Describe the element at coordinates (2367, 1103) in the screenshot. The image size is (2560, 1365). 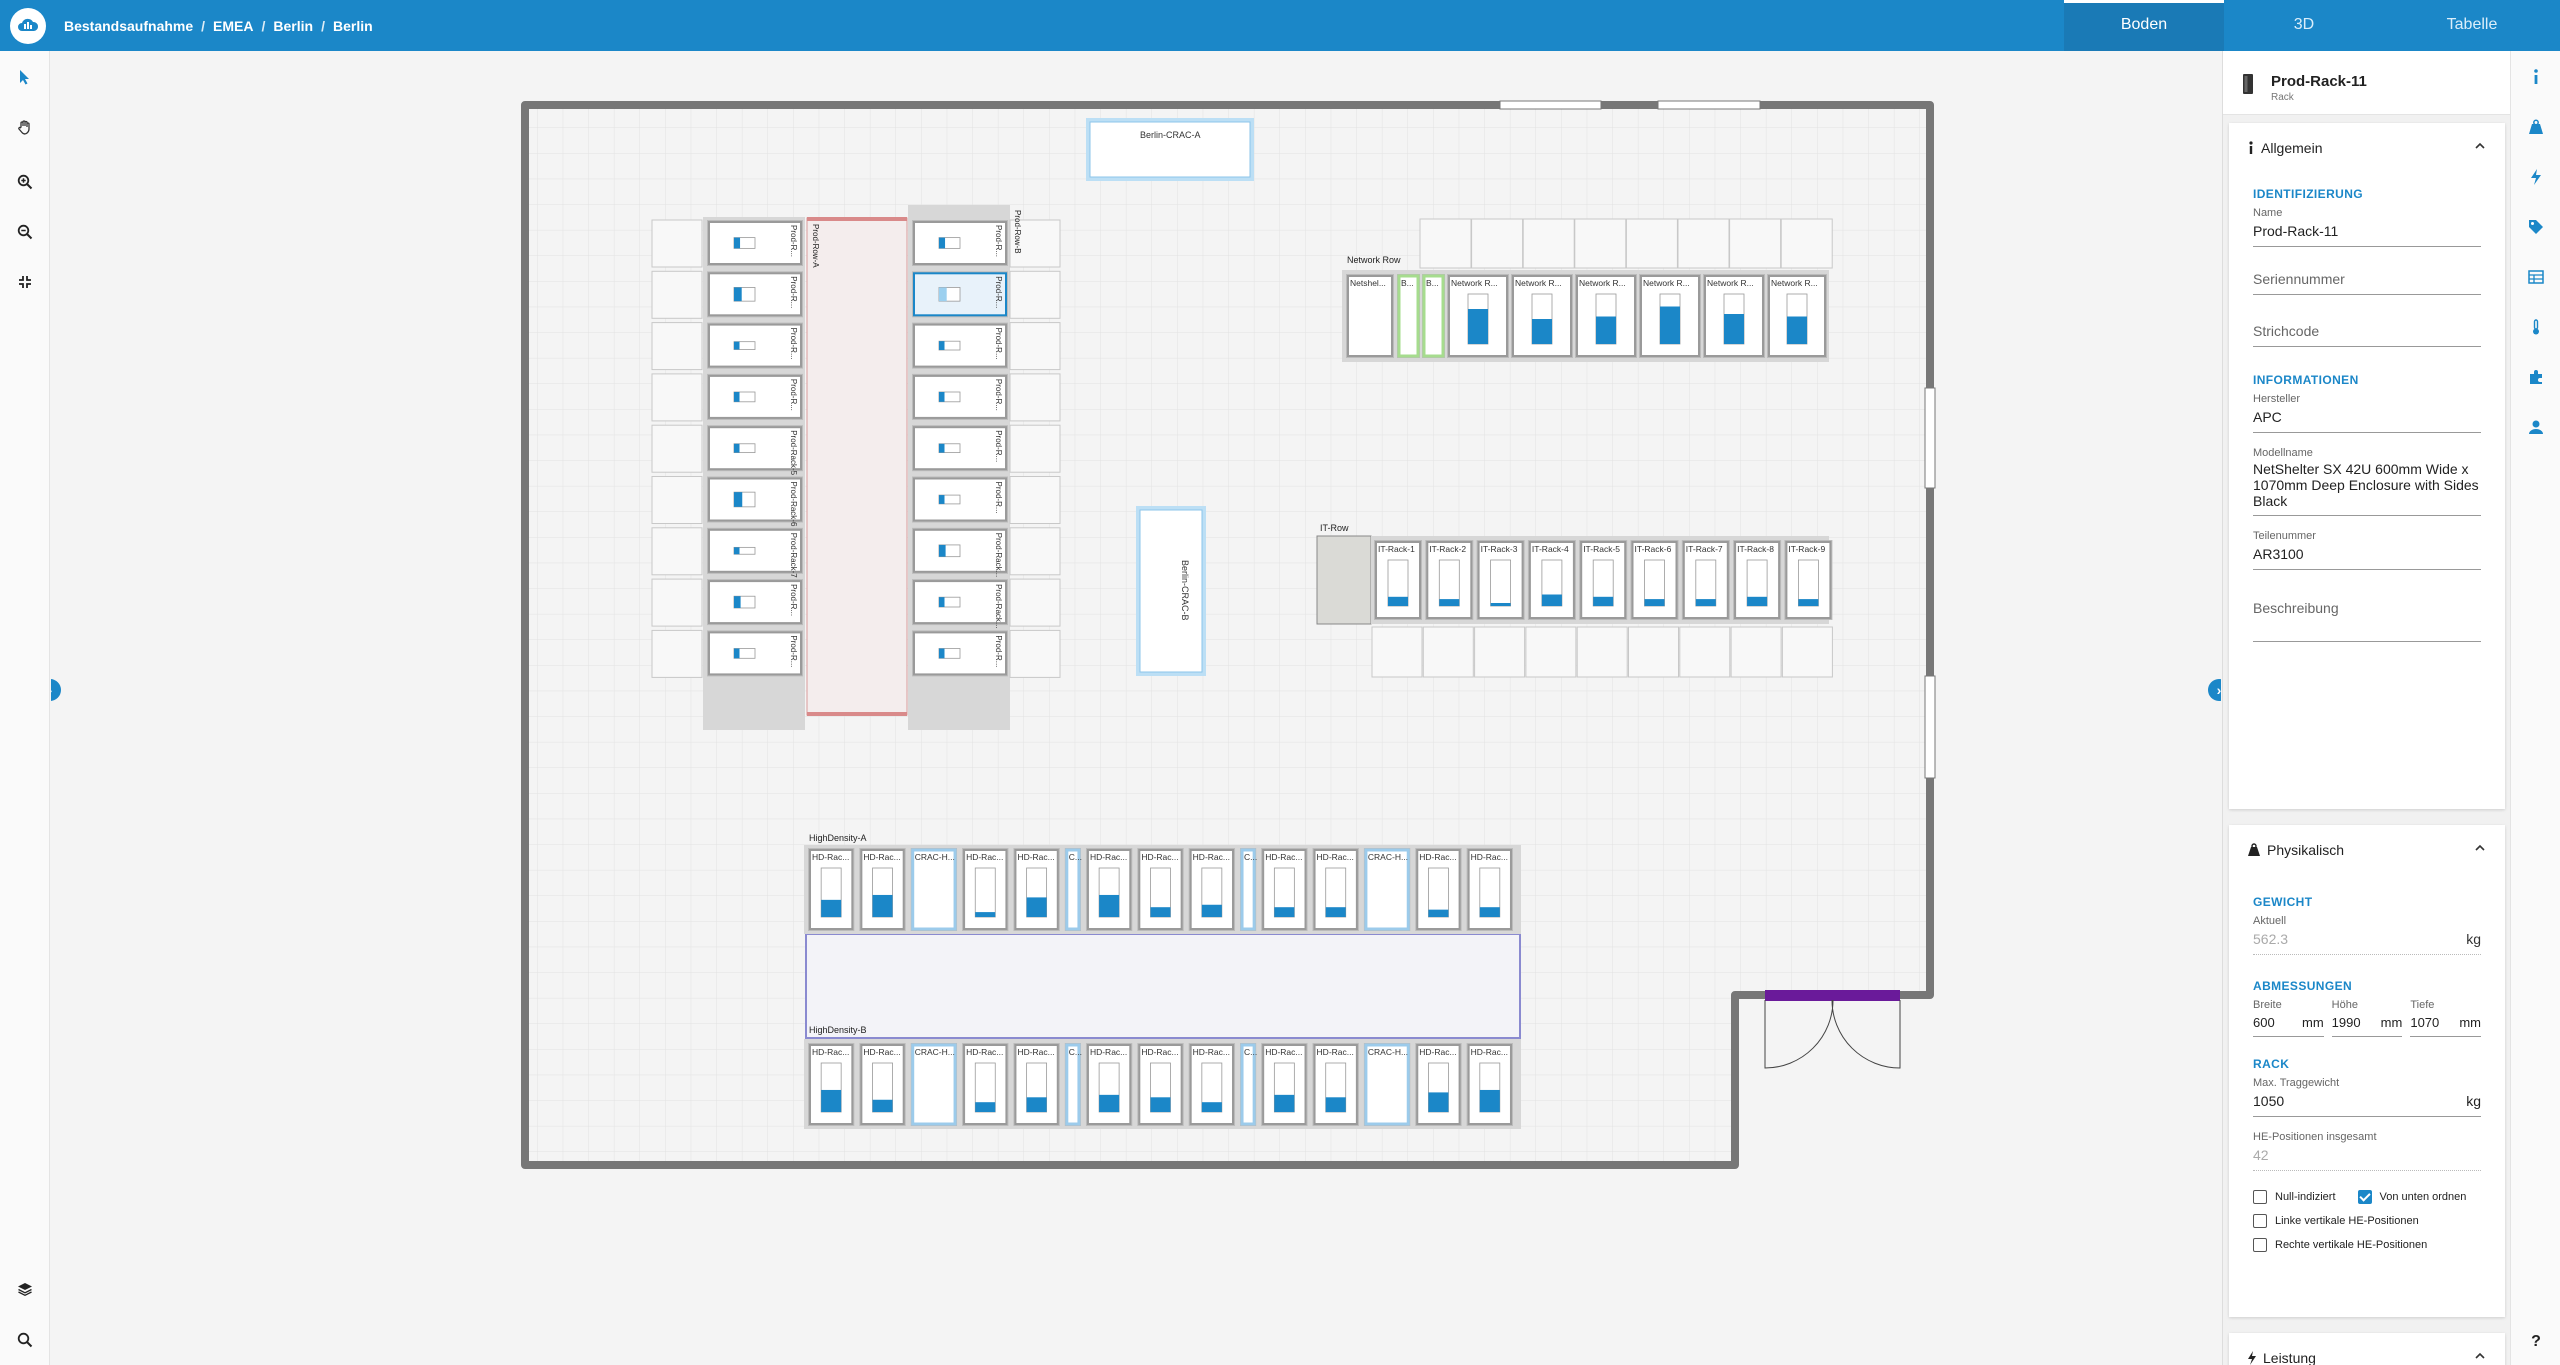
I see `max-load-field: 1050 kg` at that location.